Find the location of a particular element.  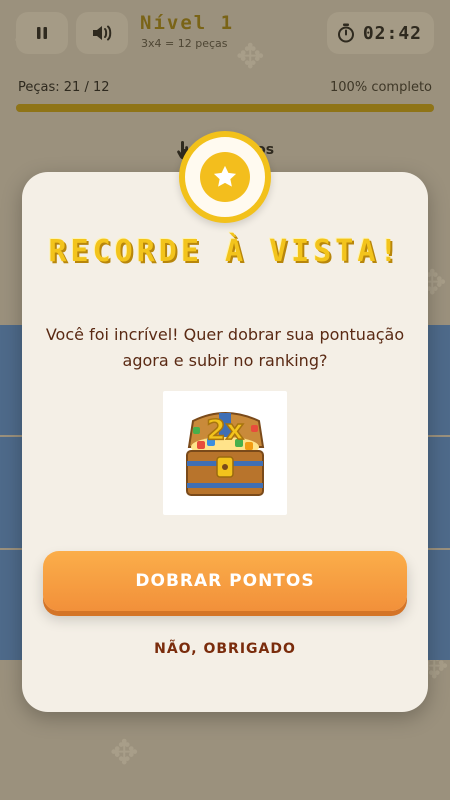

timer-display: 02:42 is located at coordinates (380, 33).